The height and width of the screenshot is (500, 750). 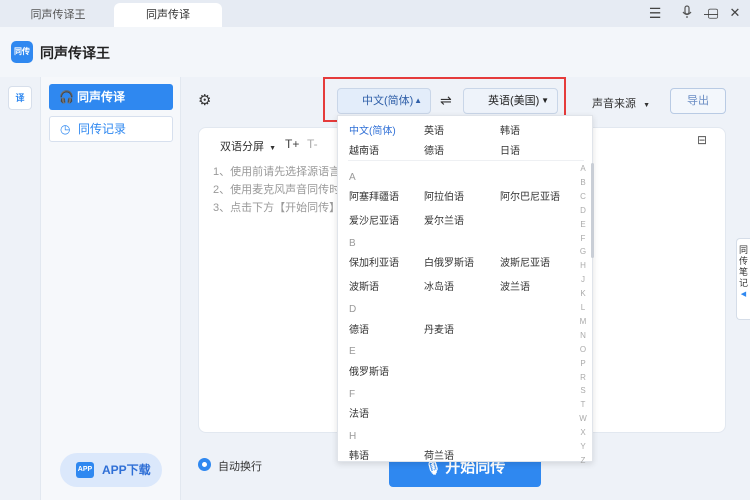 I want to click on index-letter: S, so click(x=583, y=390).